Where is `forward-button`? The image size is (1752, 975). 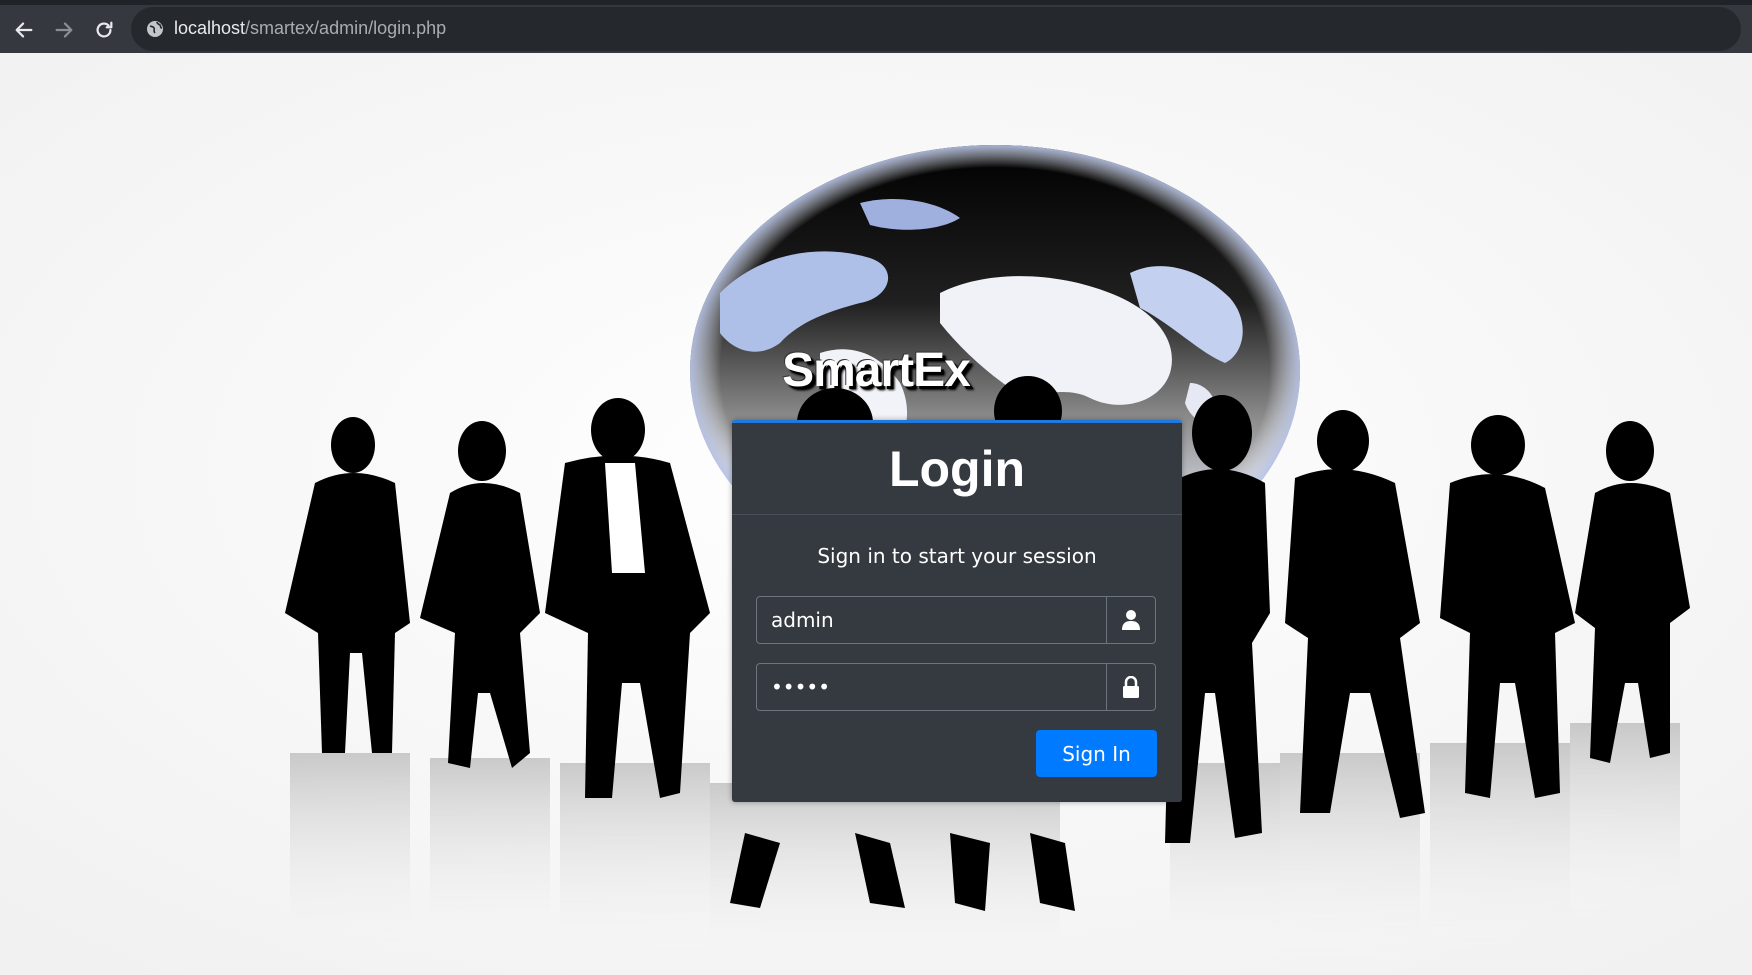
forward-button is located at coordinates (64, 30).